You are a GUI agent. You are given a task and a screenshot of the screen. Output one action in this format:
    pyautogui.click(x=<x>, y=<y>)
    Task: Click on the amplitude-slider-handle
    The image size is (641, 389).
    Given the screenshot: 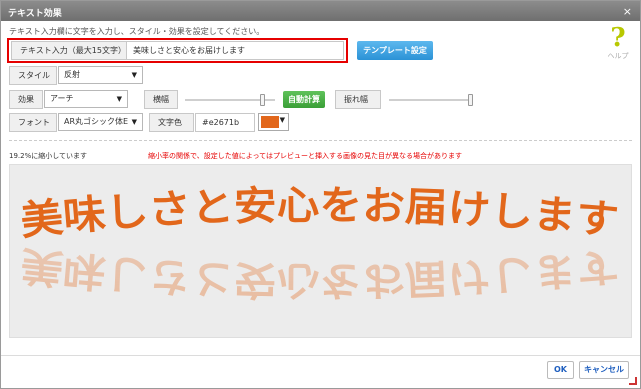 What is the action you would take?
    pyautogui.click(x=470, y=100)
    